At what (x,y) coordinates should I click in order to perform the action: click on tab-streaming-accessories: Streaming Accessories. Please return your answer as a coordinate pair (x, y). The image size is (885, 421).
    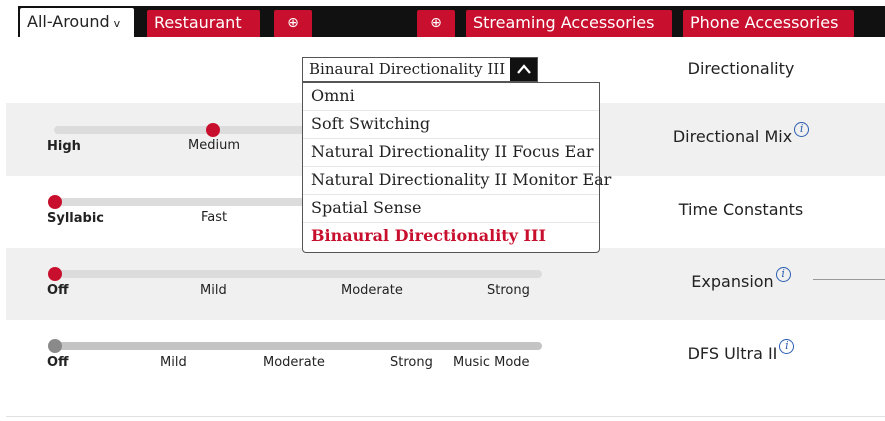
    Looking at the image, I should click on (569, 23).